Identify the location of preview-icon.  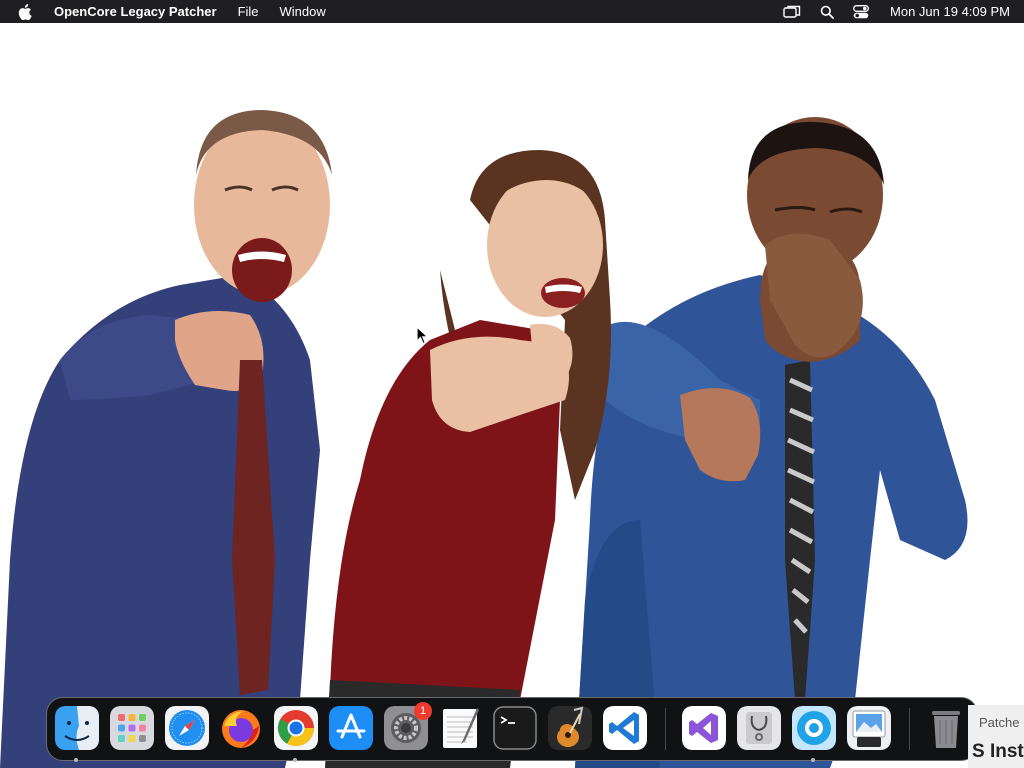
(869, 728).